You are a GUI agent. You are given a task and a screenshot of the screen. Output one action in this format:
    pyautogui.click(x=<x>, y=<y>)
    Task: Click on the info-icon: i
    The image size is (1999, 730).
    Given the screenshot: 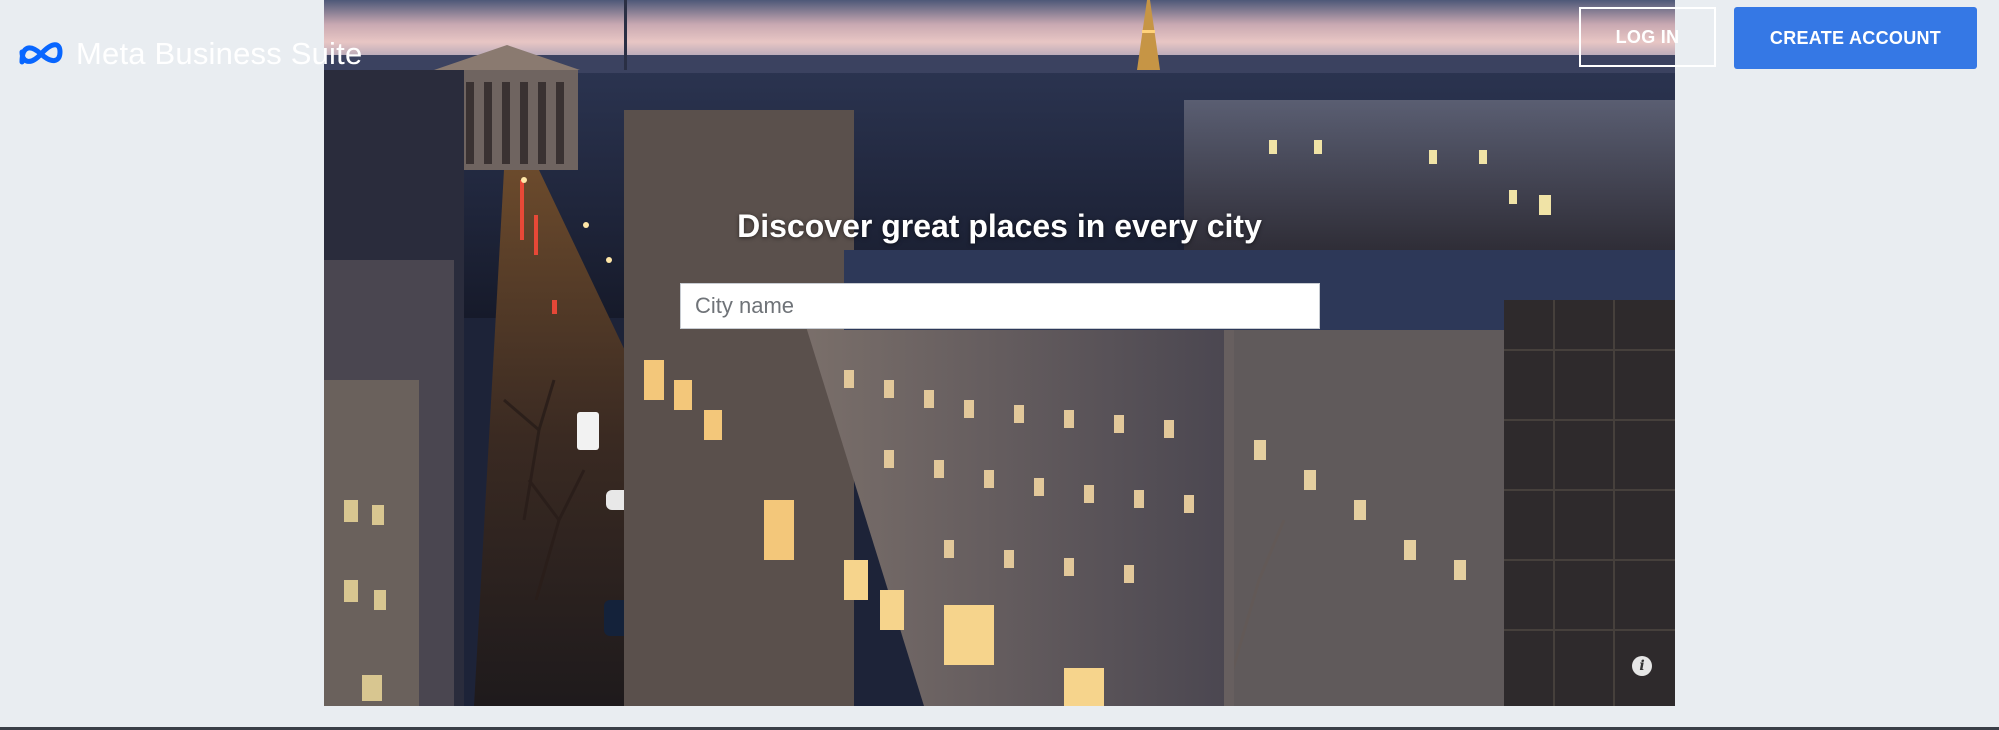 What is the action you would take?
    pyautogui.click(x=1642, y=666)
    